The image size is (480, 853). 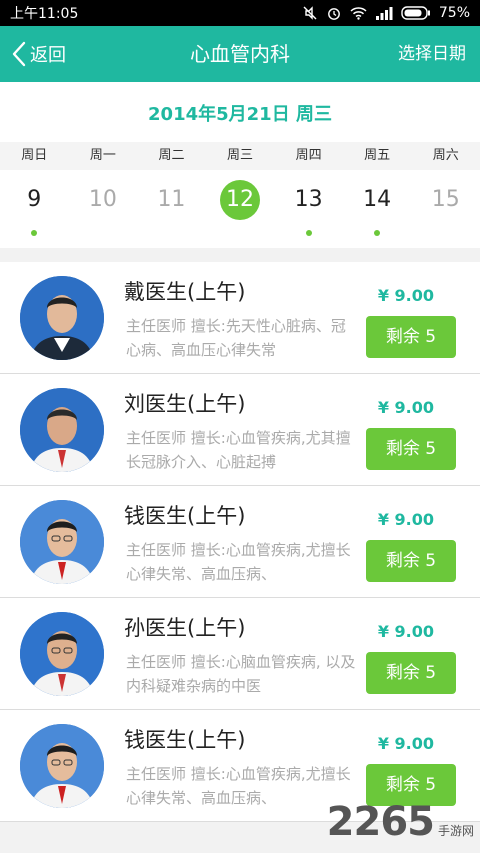 I want to click on day-number: 15, so click(x=445, y=199).